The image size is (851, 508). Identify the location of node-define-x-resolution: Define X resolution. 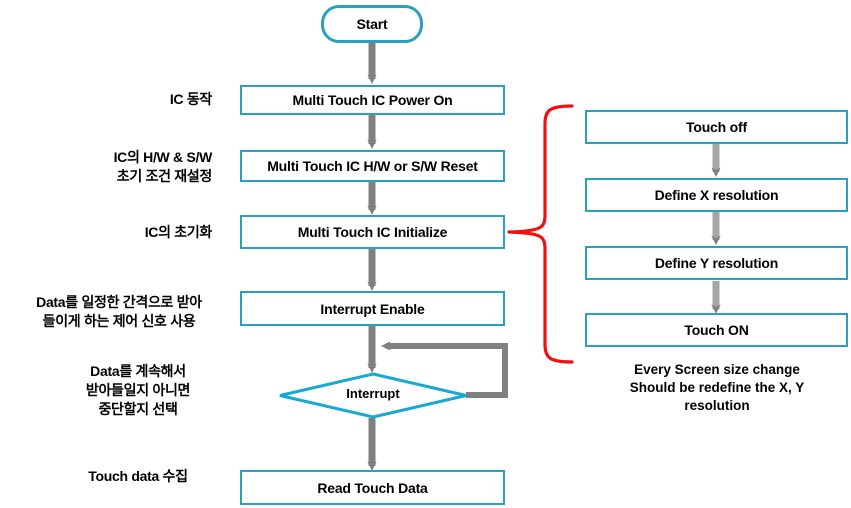
(716, 195).